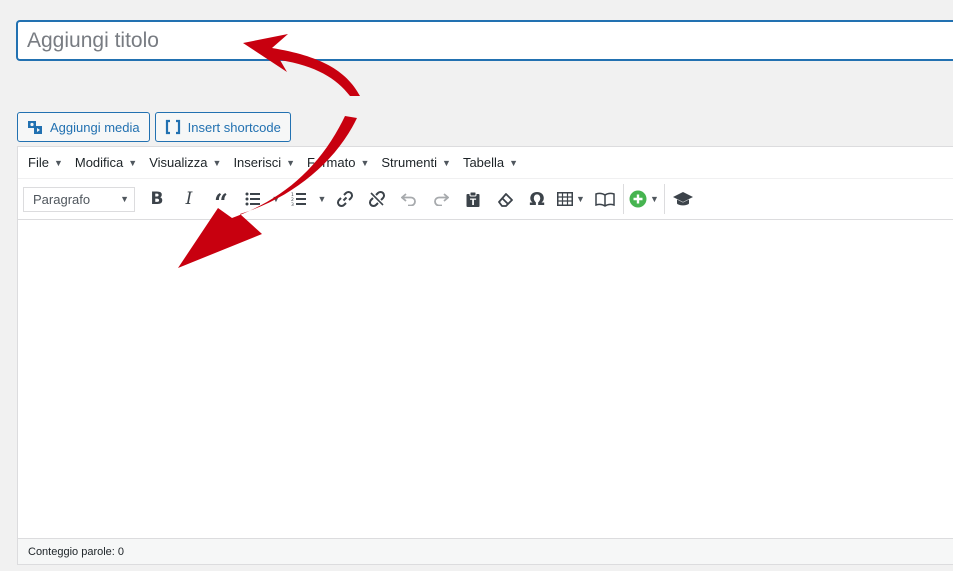 The height and width of the screenshot is (571, 953). Describe the element at coordinates (99, 162) in the screenshot. I see `menu-edit-label: Modifica` at that location.